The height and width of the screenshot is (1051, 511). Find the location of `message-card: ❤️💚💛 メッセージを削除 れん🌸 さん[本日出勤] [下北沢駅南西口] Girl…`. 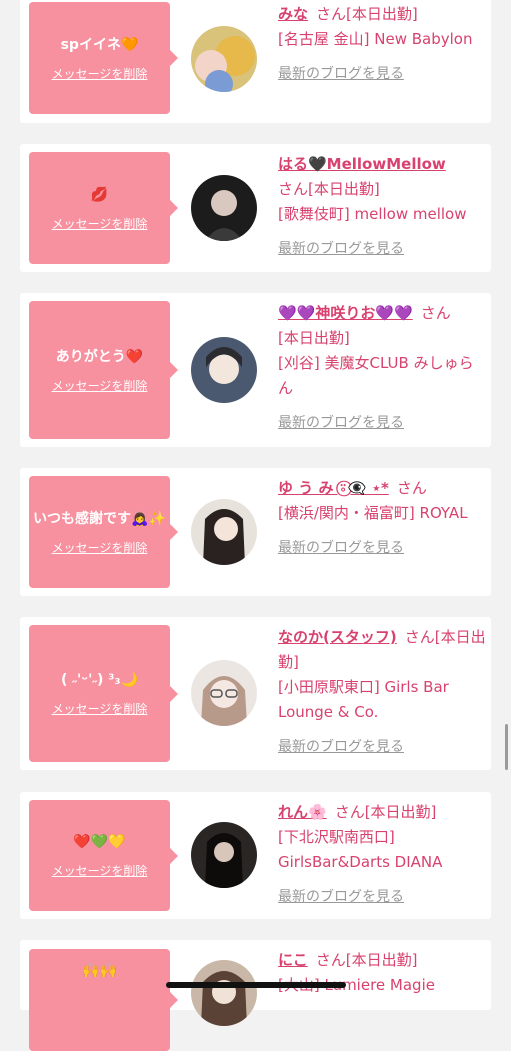

message-card: ❤️💚💛 メッセージを削除 れん🌸 さん[本日出勤] [下北沢駅南西口] Girl… is located at coordinates (255, 855).